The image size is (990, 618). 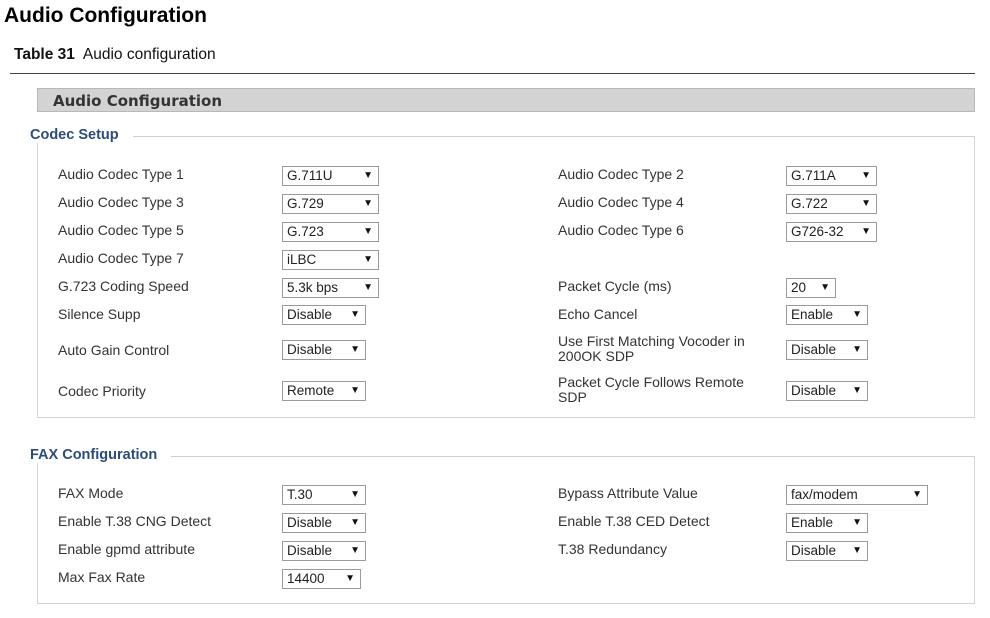 I want to click on audio-codec-type-4-label: Audio Codec Type 4, so click(x=621, y=202).